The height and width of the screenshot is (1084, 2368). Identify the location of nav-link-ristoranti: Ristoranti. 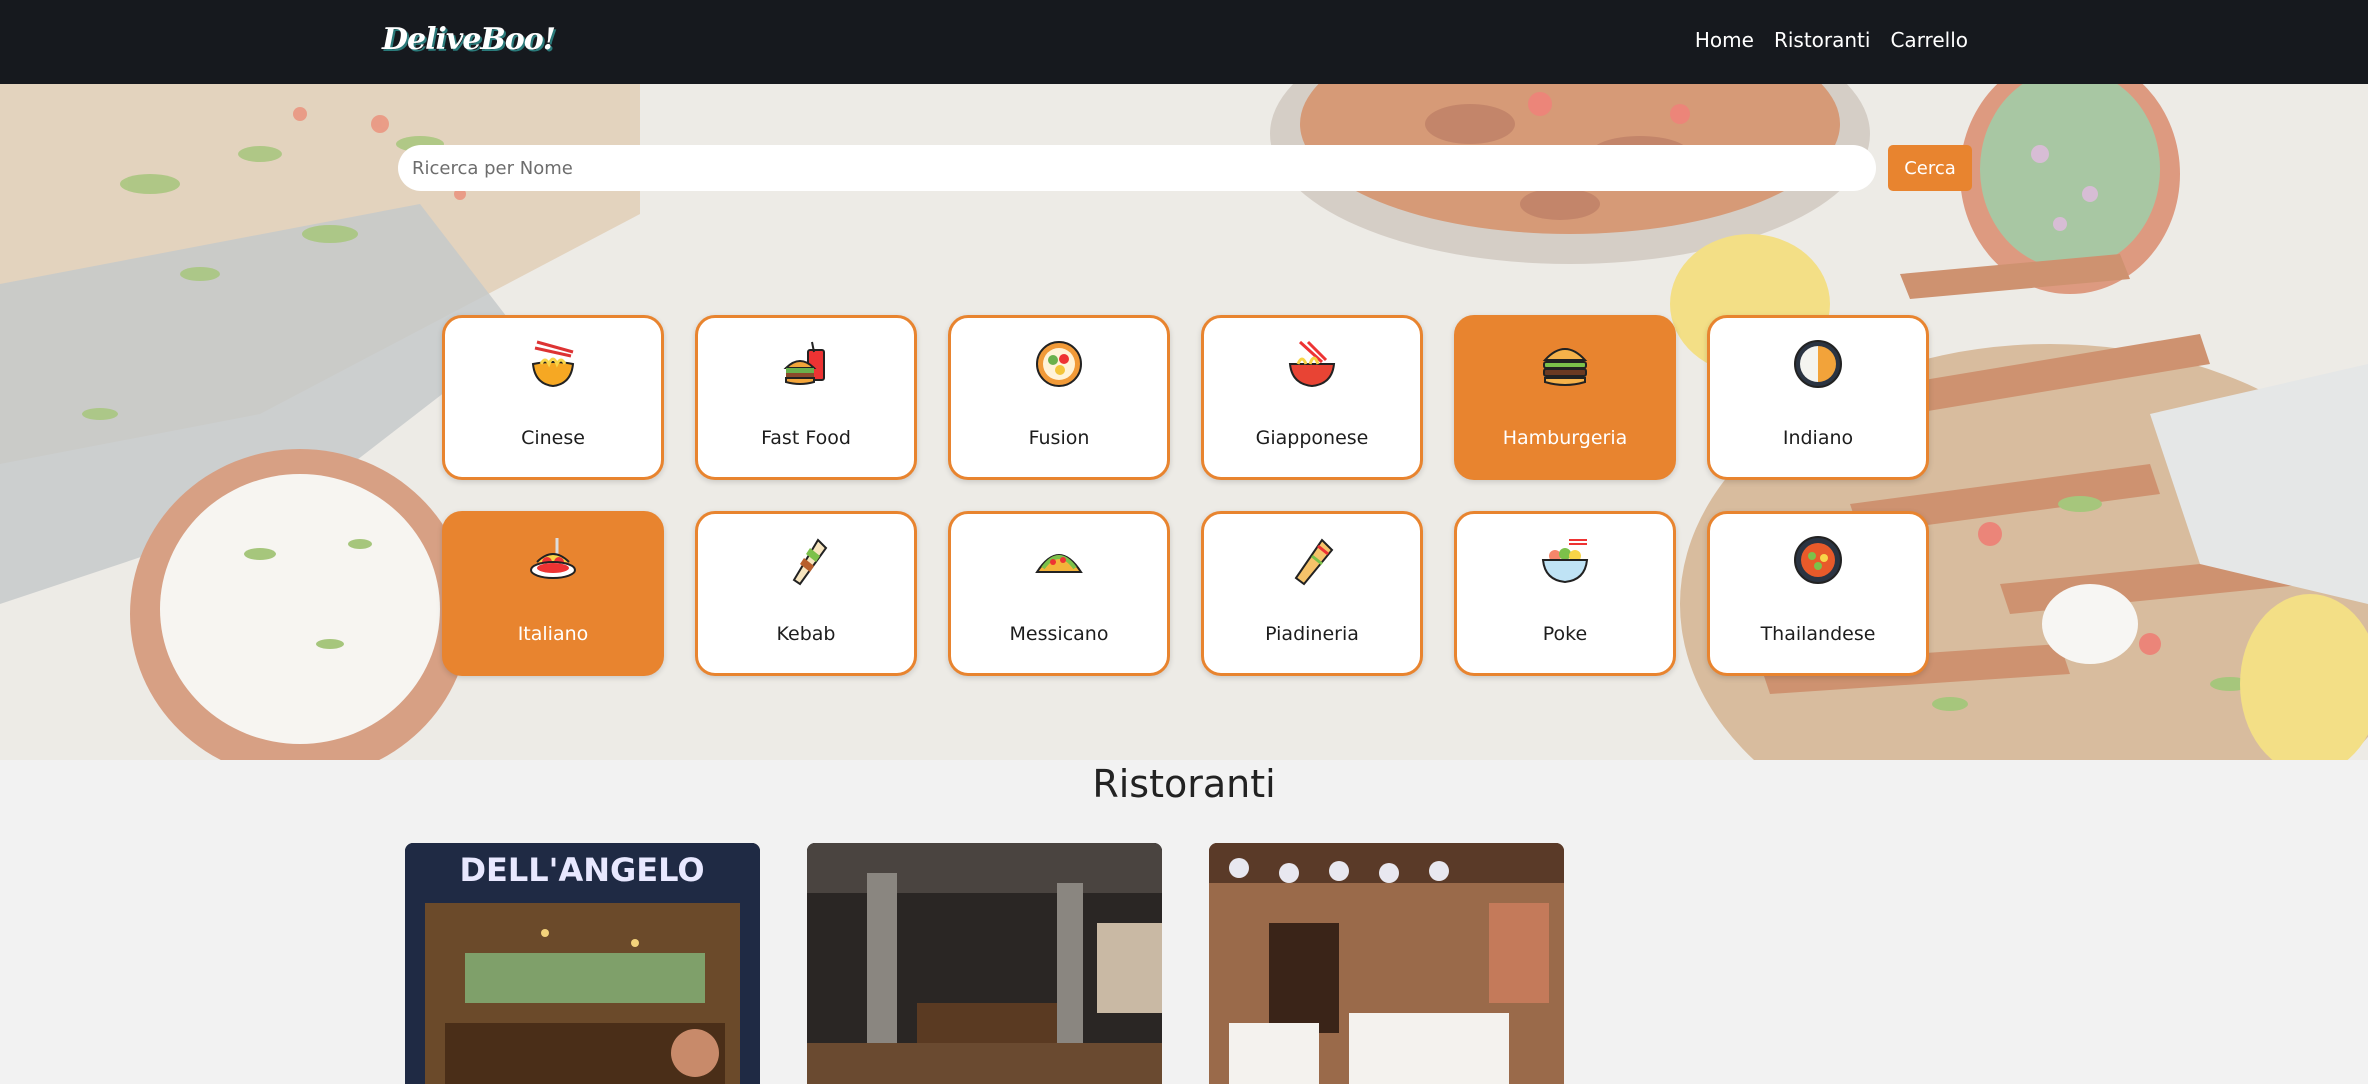
(1822, 40).